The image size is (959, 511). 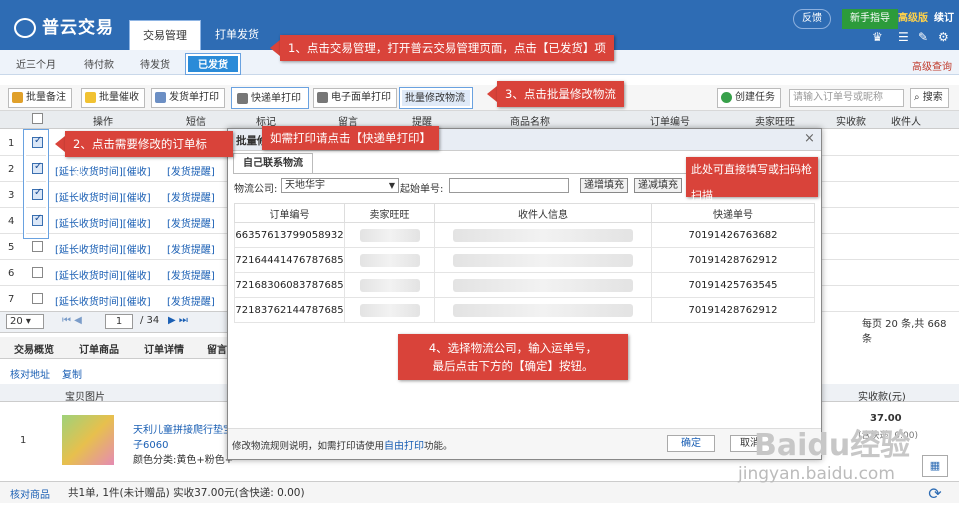 I want to click on search-button: ⌕ 搜索, so click(x=929, y=98).